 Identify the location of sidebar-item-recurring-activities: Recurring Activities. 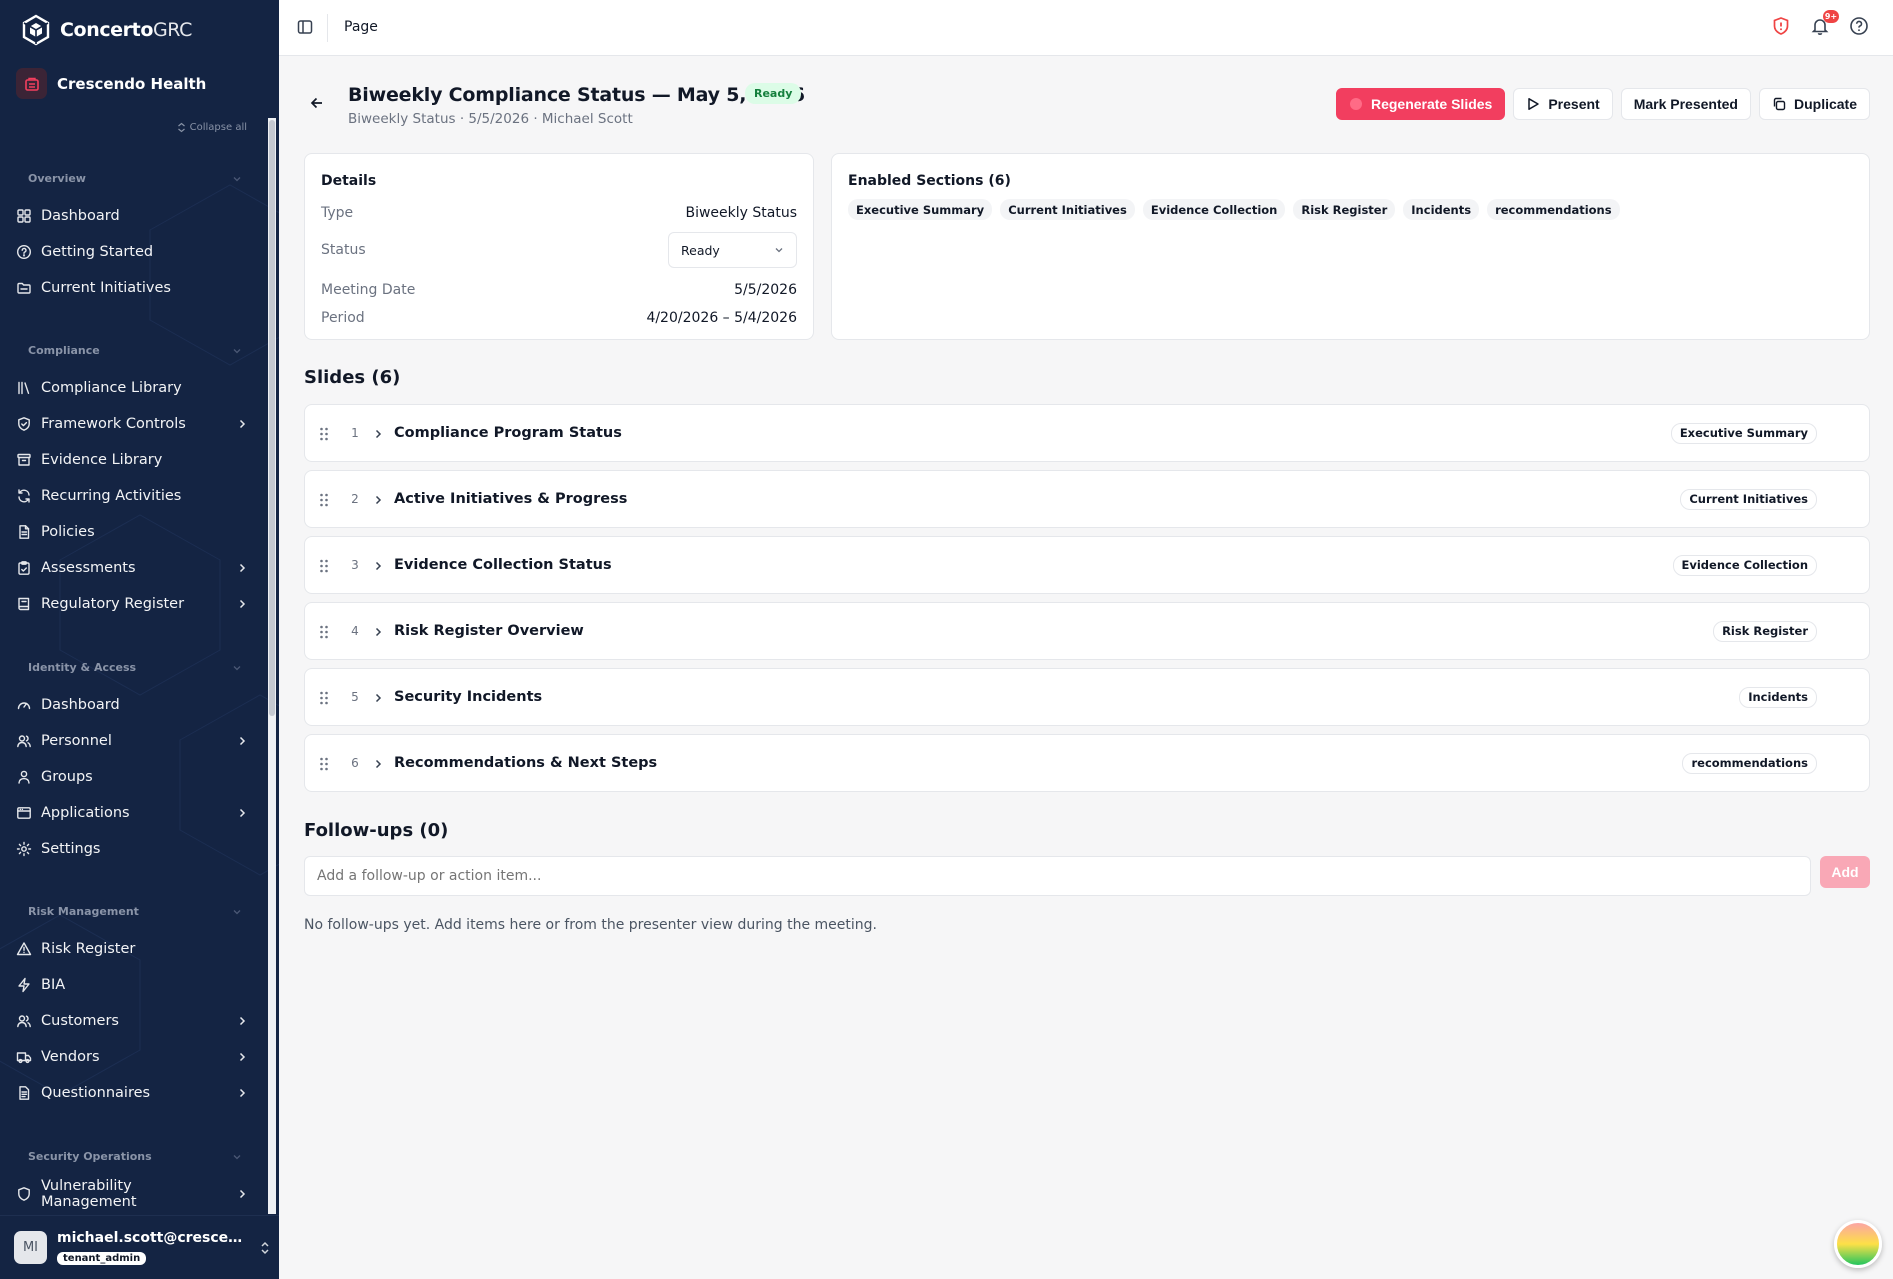
(132, 496).